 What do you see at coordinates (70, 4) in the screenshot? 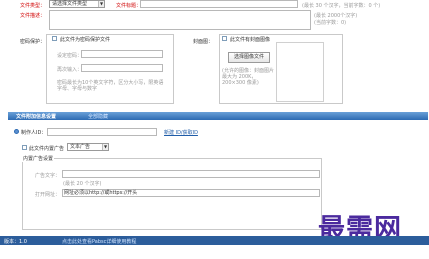
I see `file-type-value: 请选择文件类型` at bounding box center [70, 4].